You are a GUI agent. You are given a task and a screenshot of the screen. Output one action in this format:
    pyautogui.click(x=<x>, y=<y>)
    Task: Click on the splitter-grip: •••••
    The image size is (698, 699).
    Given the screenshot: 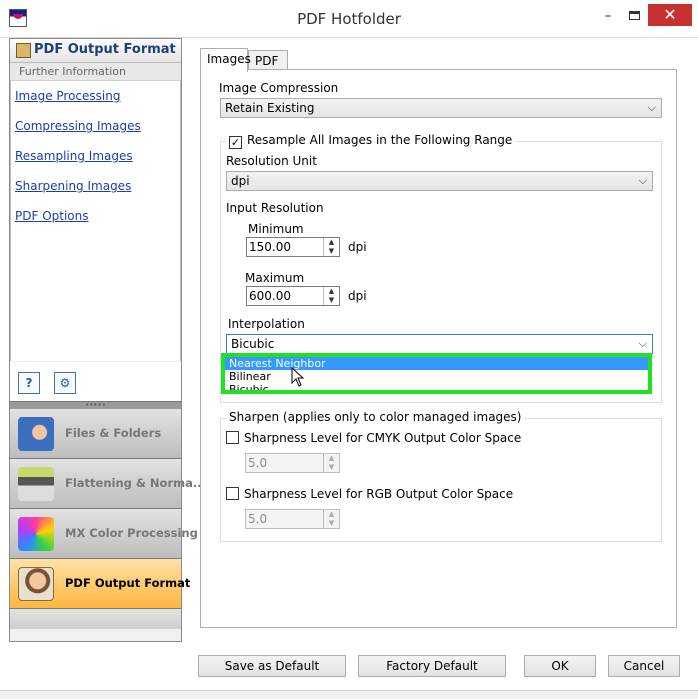 What is the action you would take?
    pyautogui.click(x=95, y=405)
    